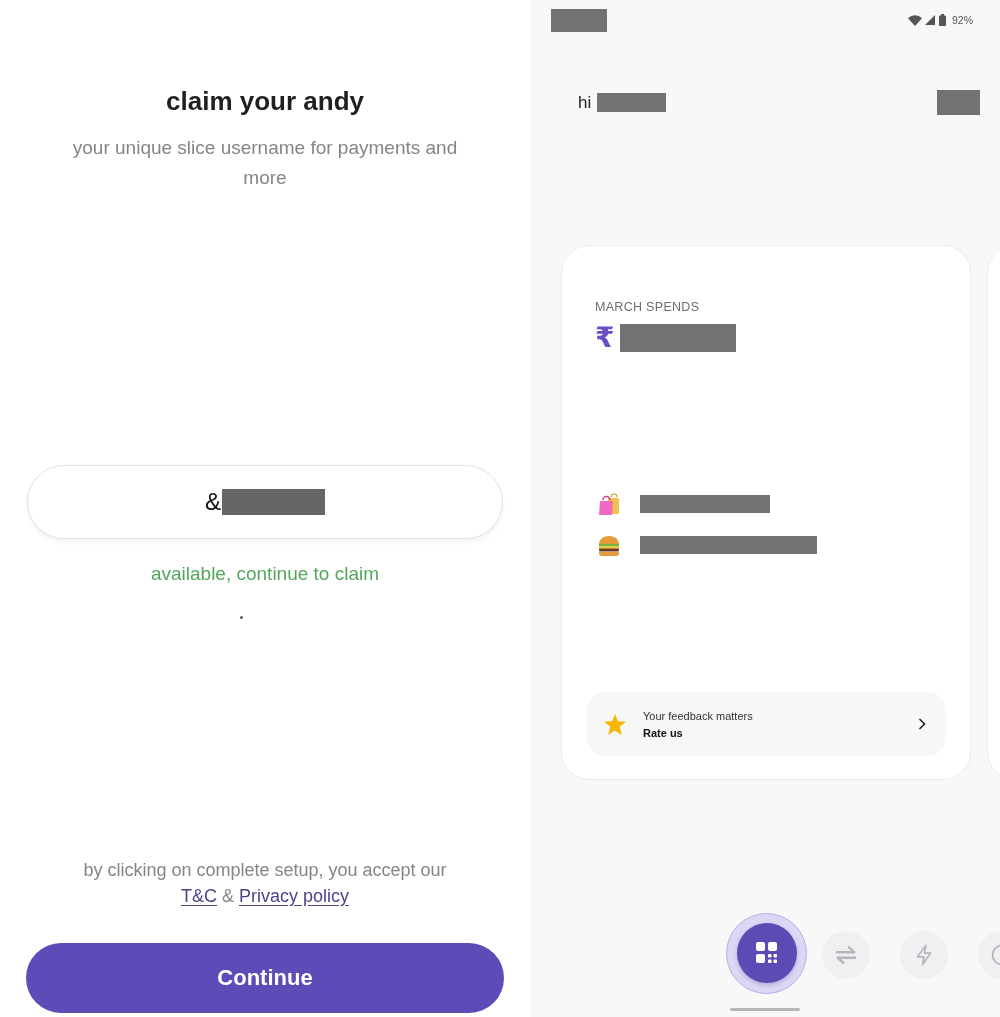 The width and height of the screenshot is (1000, 1017). I want to click on feedback-banner: Your feedback matters Rate us, so click(766, 724).